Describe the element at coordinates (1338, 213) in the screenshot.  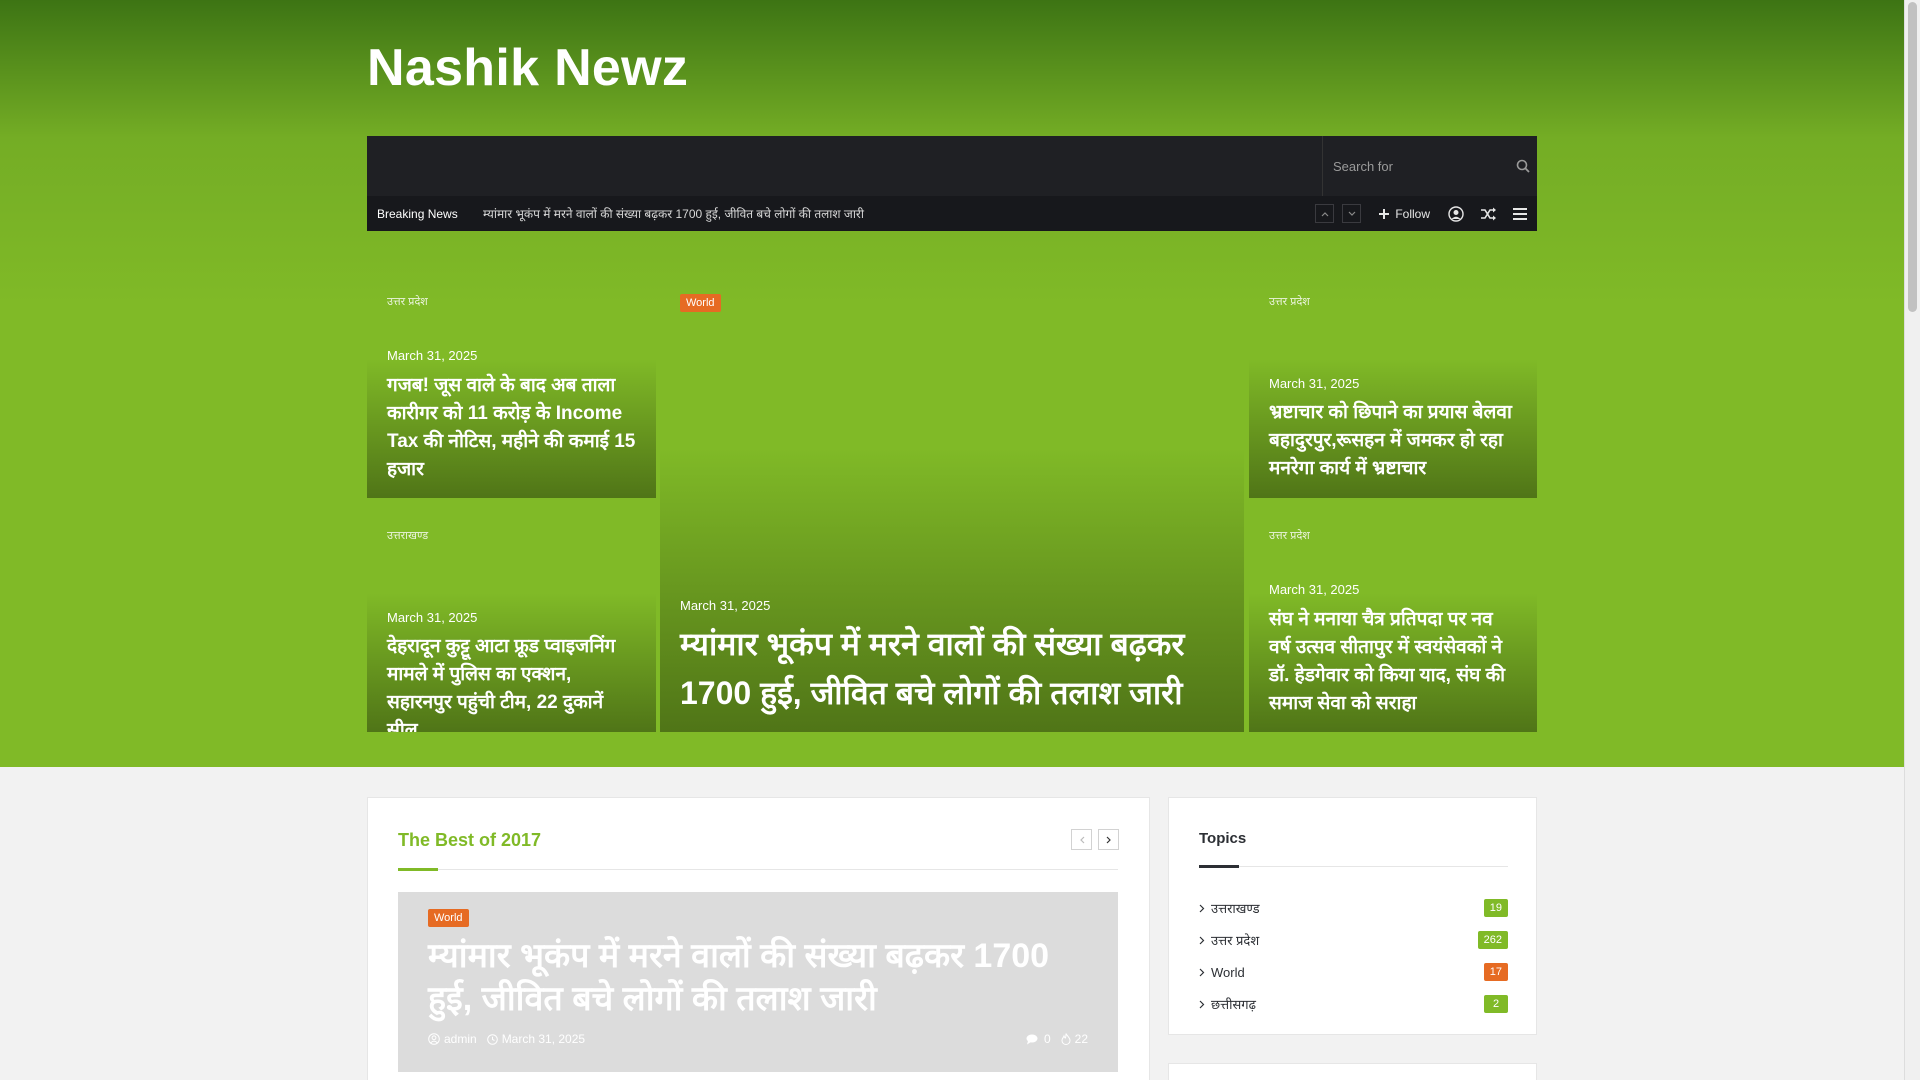
I see `ticker-controls` at that location.